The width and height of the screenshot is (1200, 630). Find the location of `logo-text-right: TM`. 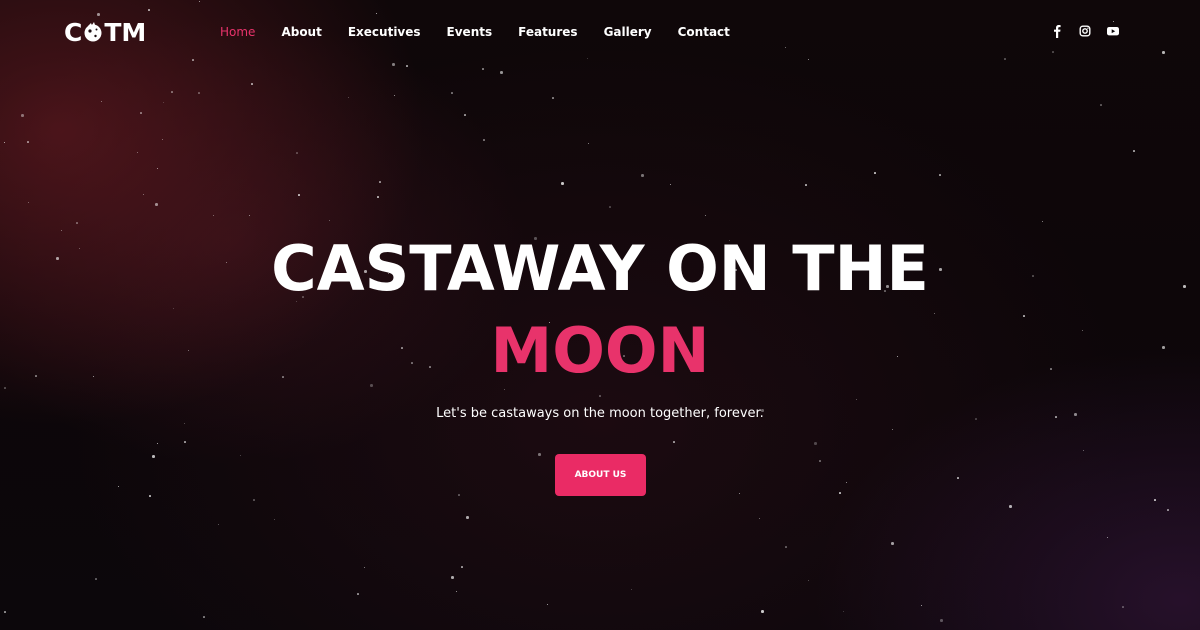

logo-text-right: TM is located at coordinates (125, 32).